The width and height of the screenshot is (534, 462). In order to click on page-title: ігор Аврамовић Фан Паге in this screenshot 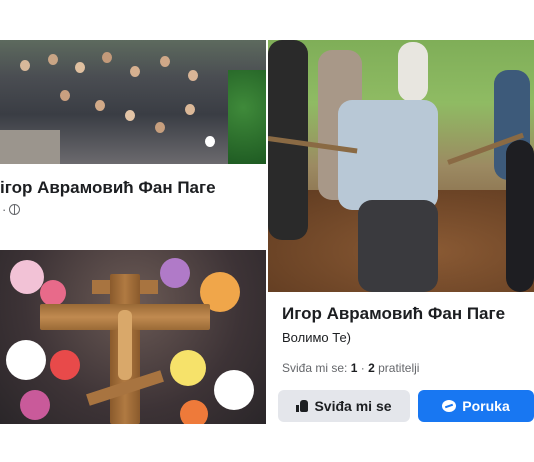, I will do `click(108, 188)`.